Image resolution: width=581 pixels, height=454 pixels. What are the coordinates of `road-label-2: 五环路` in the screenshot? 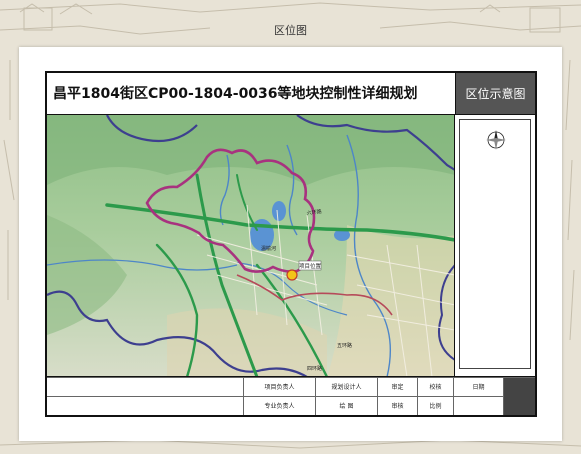 It's located at (344, 345).